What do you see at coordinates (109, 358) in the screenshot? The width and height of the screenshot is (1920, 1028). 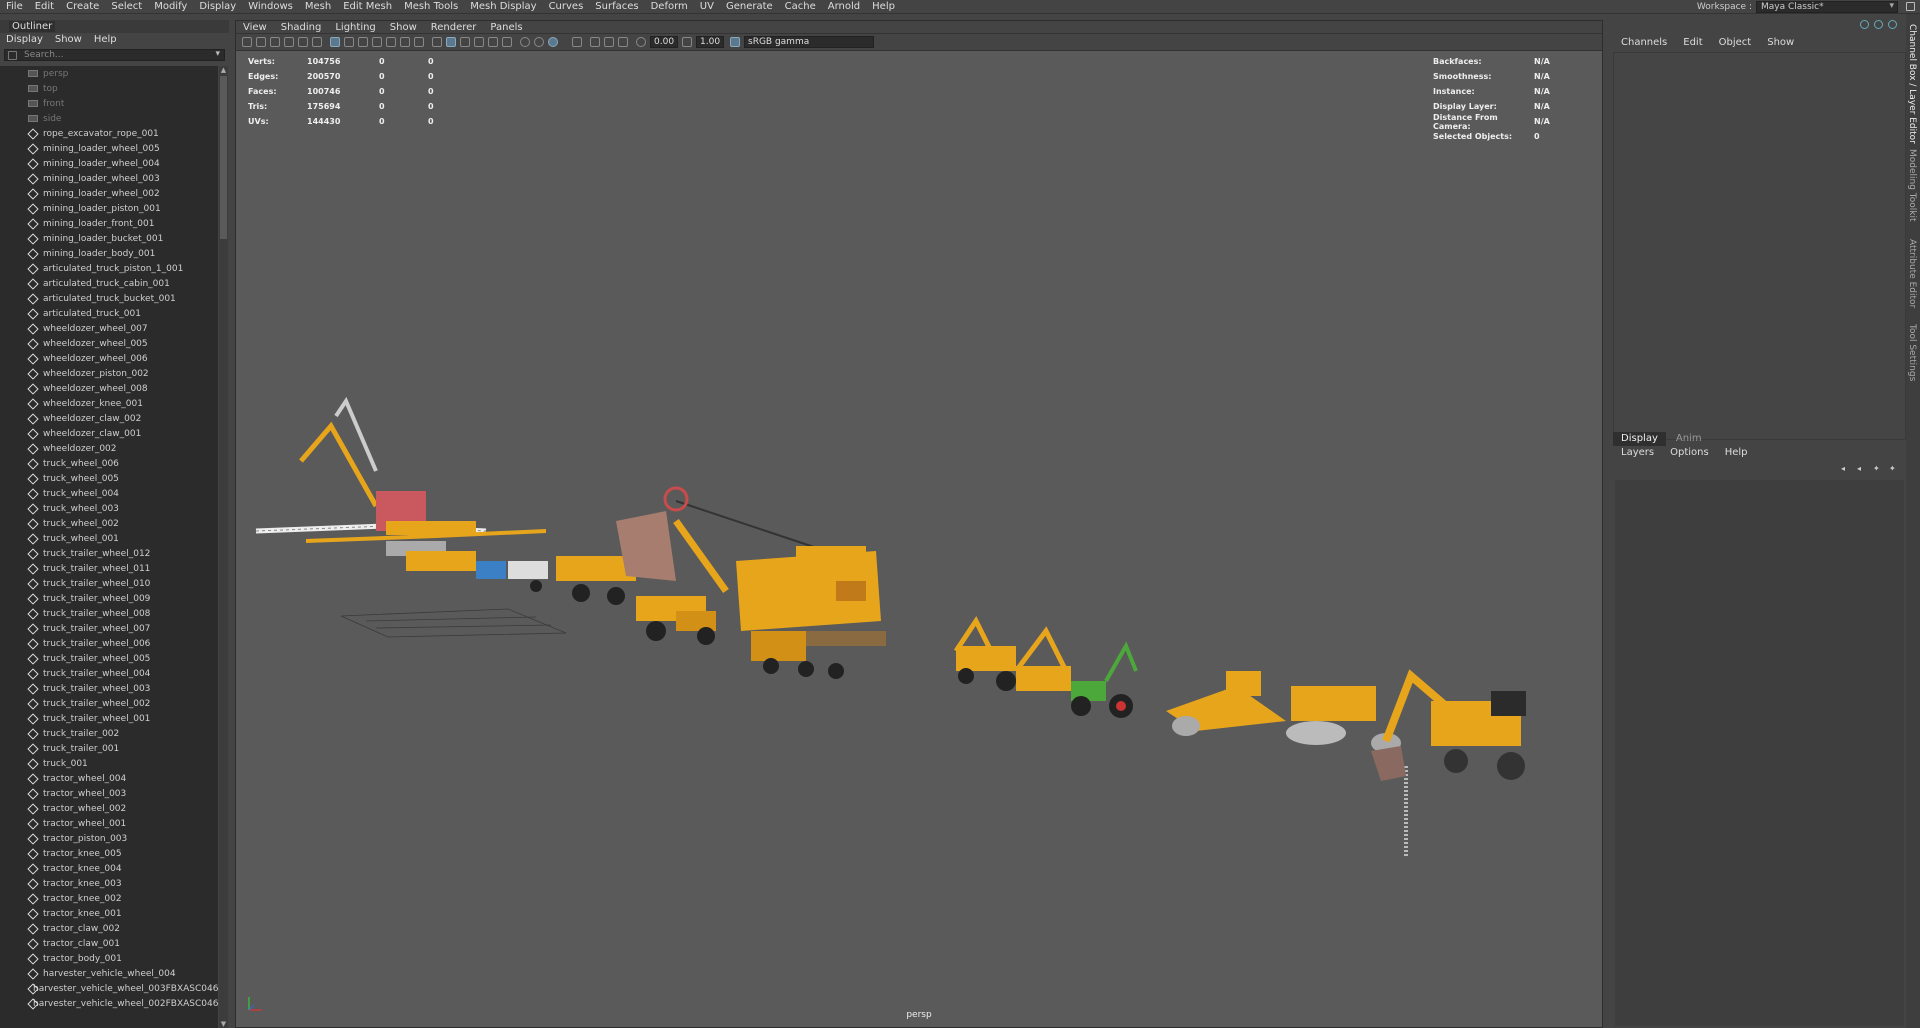 I see `outliner-item: wheeldozer_wheel_006` at bounding box center [109, 358].